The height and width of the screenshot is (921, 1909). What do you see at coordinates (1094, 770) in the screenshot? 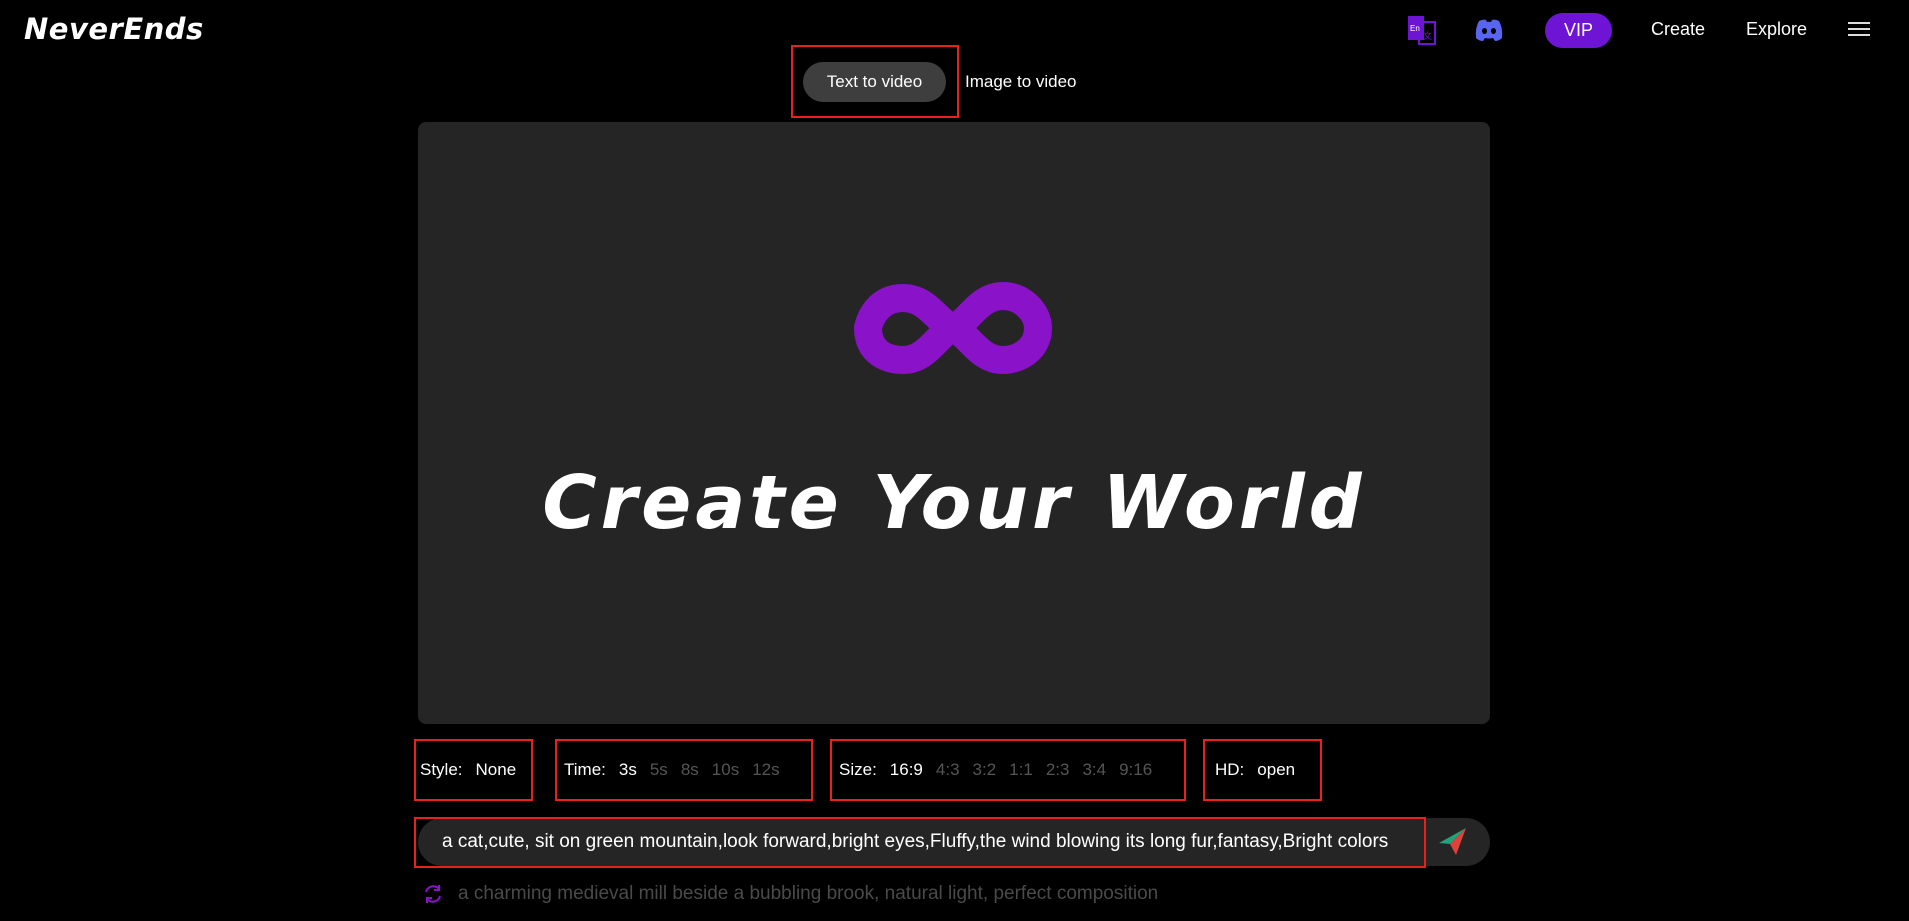
I see `size-3-4: 3:4` at bounding box center [1094, 770].